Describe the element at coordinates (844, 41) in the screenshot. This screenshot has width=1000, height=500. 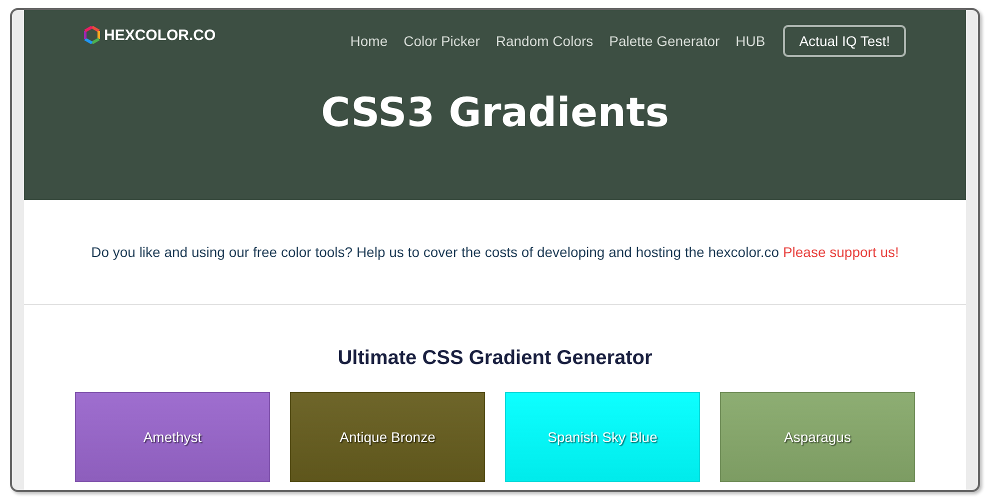
I see `iq-test-button: Actual IQ Test!` at that location.